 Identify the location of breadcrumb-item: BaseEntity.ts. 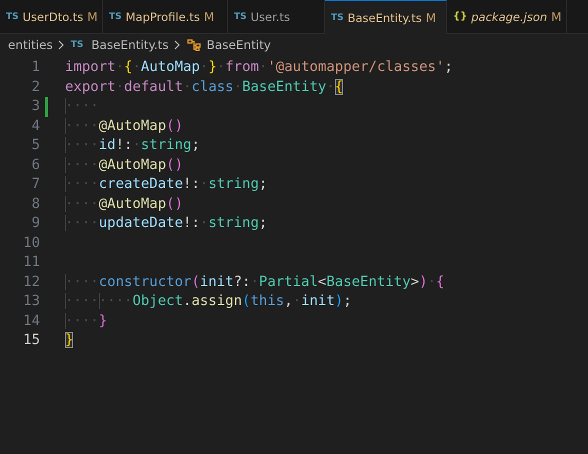
(130, 45).